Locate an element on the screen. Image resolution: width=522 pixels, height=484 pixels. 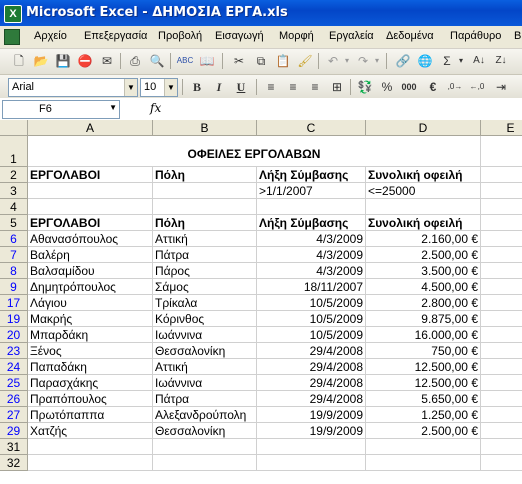
cell: Παπαδάκη is located at coordinates (90, 367).